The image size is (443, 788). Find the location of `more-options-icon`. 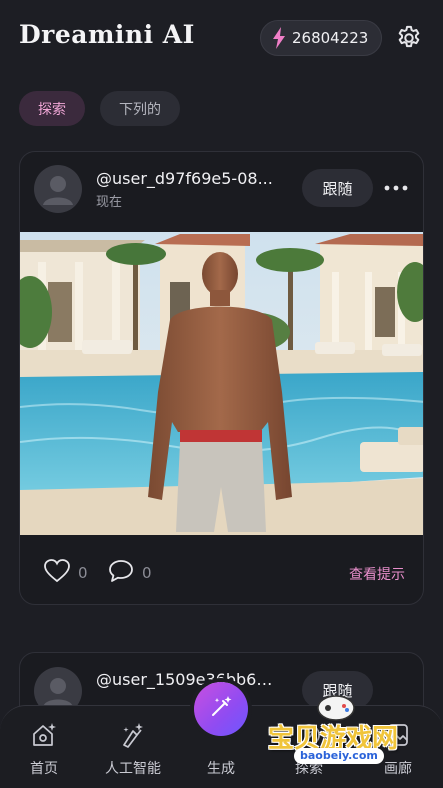

more-options-icon is located at coordinates (396, 188).